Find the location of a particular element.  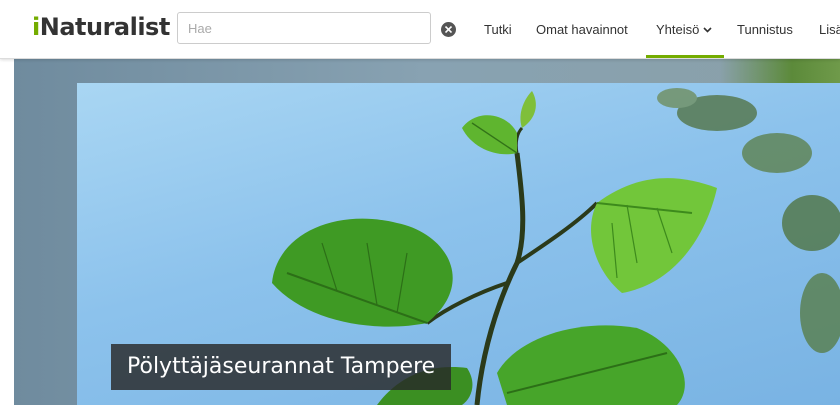

logo-text: Naturalist is located at coordinates (105, 27).